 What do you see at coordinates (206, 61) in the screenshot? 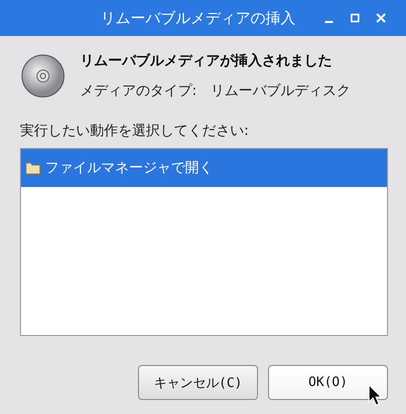
I see `dialog-heading: リムーバブルメディアが挿入されました` at bounding box center [206, 61].